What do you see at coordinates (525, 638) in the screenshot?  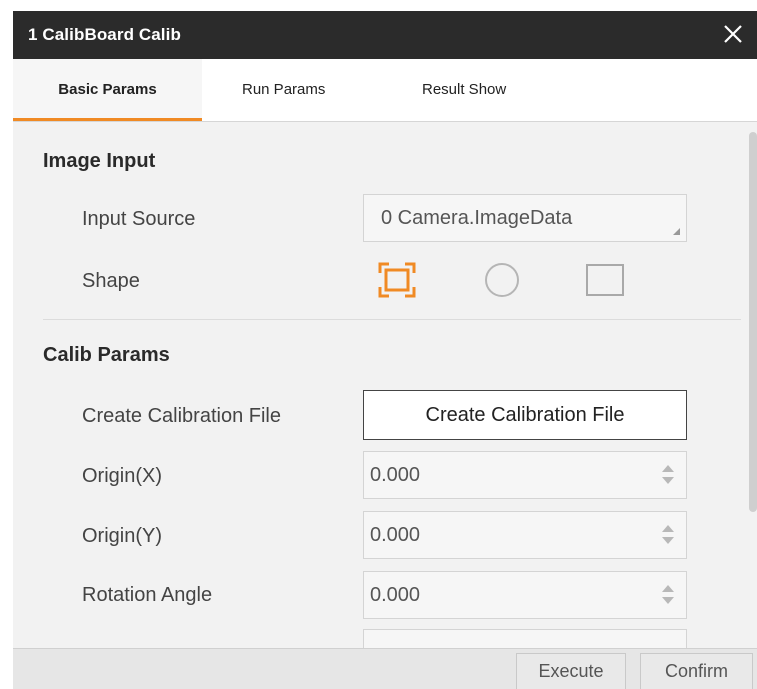 I see `next-param-field` at bounding box center [525, 638].